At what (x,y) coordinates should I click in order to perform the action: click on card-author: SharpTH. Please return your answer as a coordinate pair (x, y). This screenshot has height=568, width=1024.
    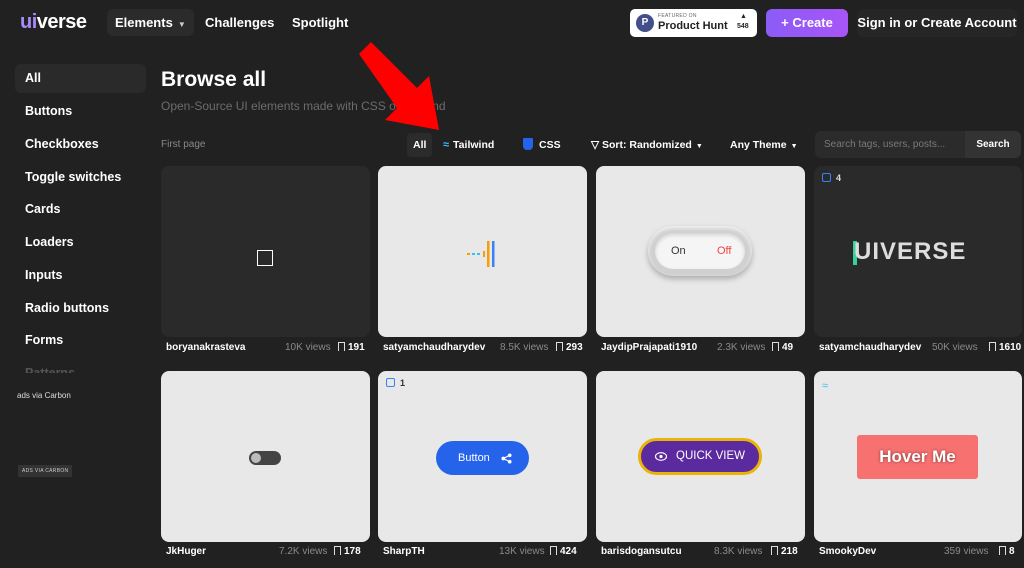
    Looking at the image, I should click on (404, 551).